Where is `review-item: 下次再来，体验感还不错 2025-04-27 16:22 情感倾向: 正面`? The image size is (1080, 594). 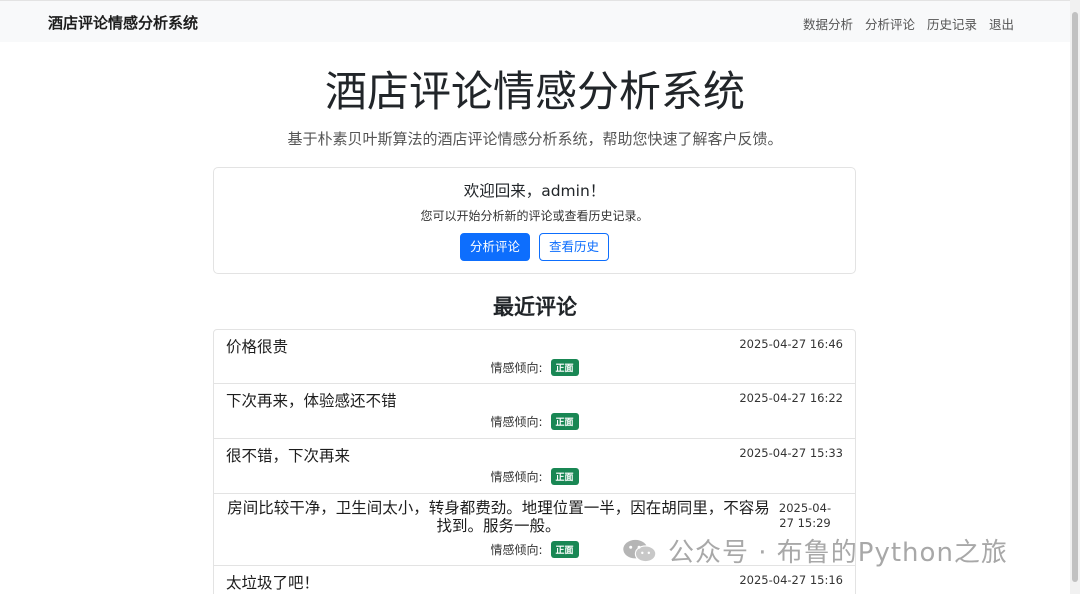
review-item: 下次再来，体验感还不错 2025-04-27 16:22 情感倾向: 正面 is located at coordinates (534, 411).